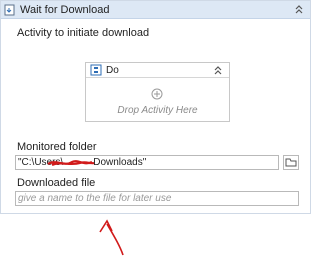  Describe the element at coordinates (96, 70) in the screenshot. I see `sequence-icon` at that location.